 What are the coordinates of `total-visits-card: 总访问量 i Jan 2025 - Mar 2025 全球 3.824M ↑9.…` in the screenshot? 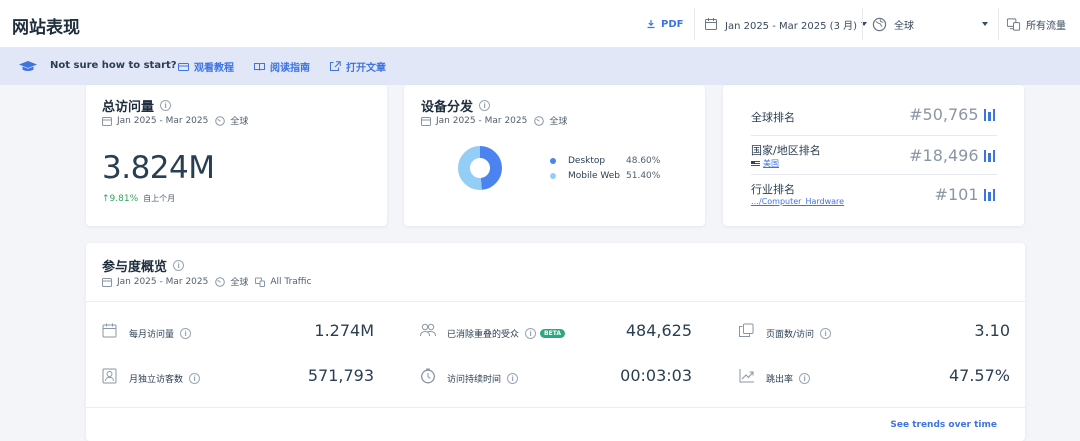 It's located at (236, 155).